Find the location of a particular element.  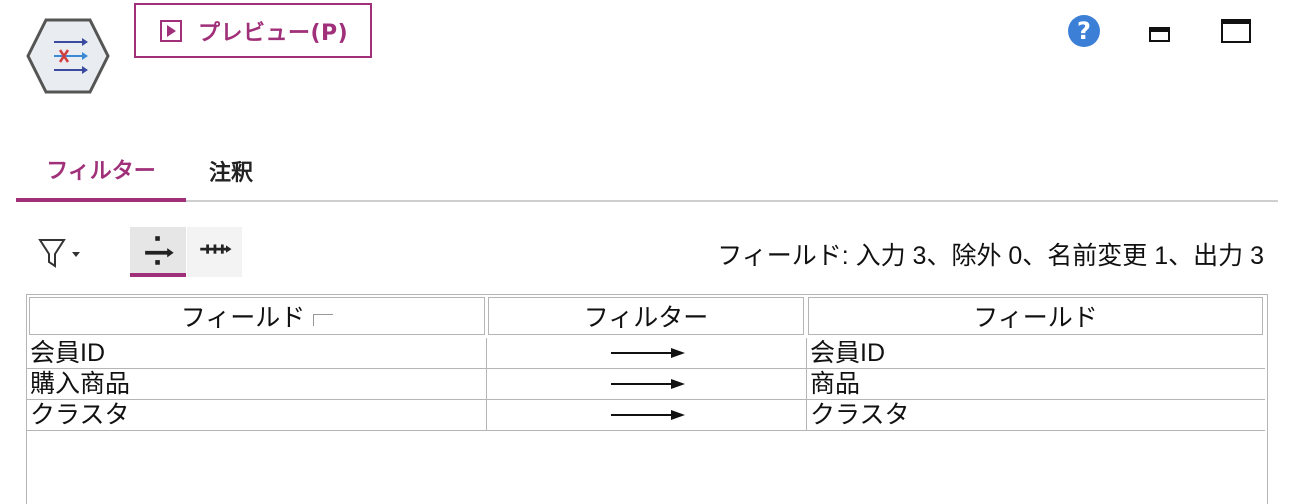

pass-through-mode-icon is located at coordinates (159, 250).